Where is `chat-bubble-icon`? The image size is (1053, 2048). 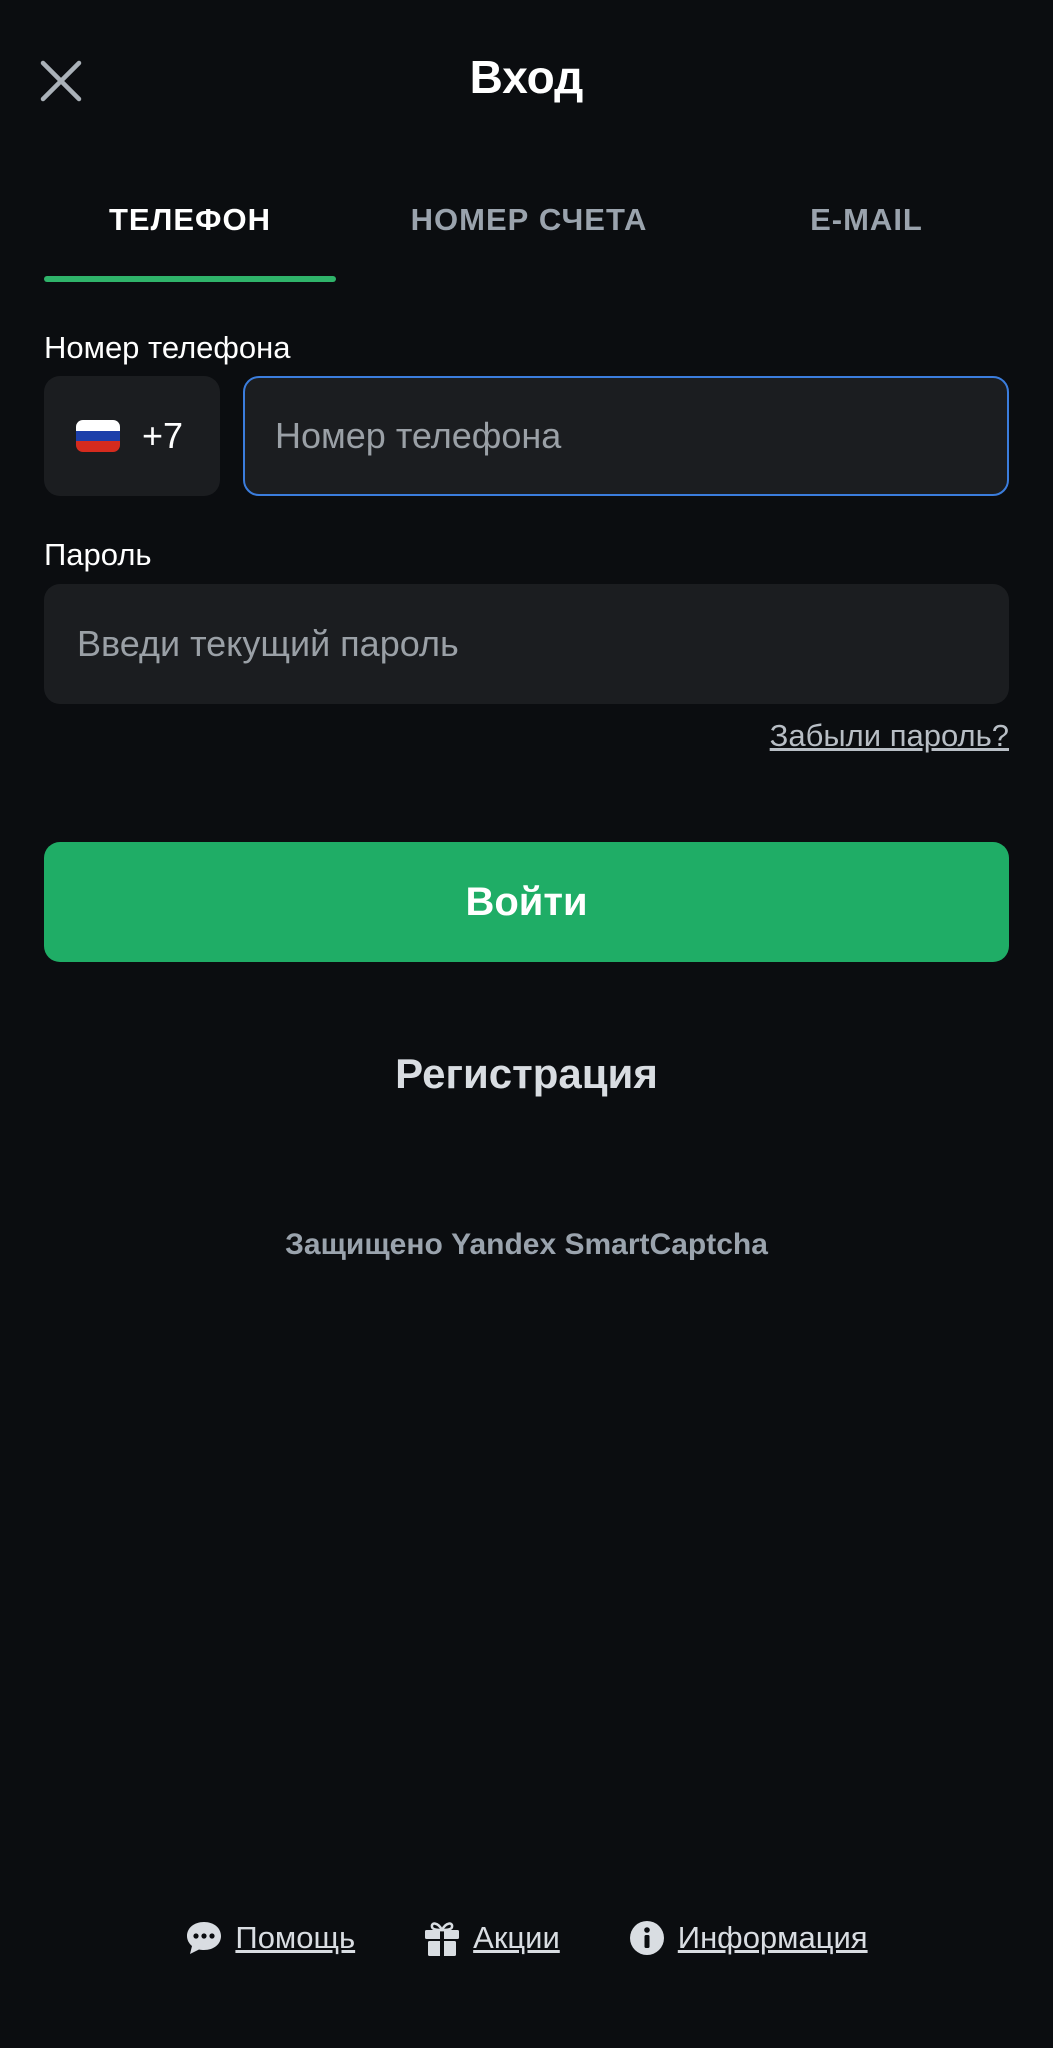
chat-bubble-icon is located at coordinates (204, 1938).